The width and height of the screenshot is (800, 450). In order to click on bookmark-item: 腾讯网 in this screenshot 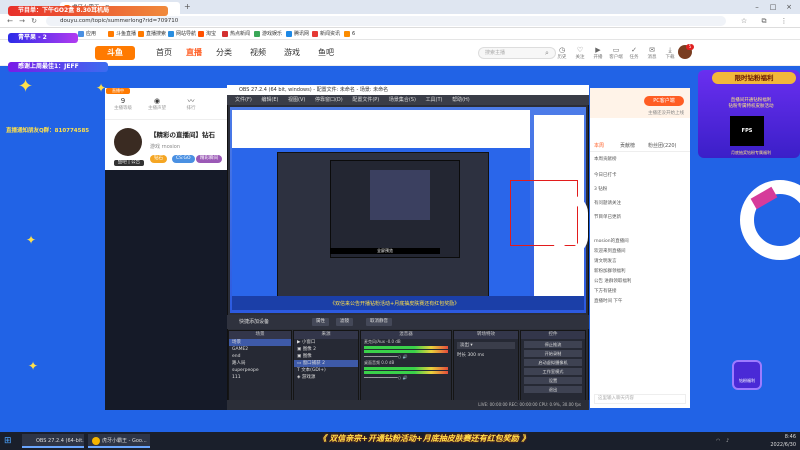, I will do `click(297, 34)`.